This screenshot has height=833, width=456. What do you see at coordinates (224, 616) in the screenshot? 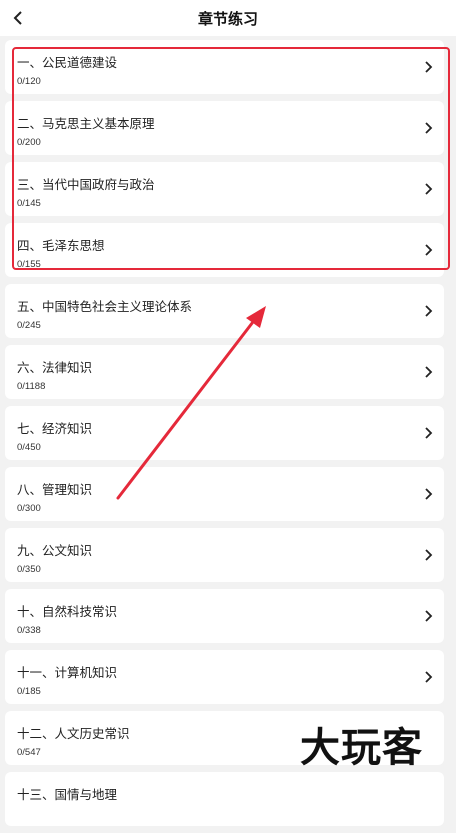
I see `chapter-item: 十、自然科技常识 0/338` at bounding box center [224, 616].